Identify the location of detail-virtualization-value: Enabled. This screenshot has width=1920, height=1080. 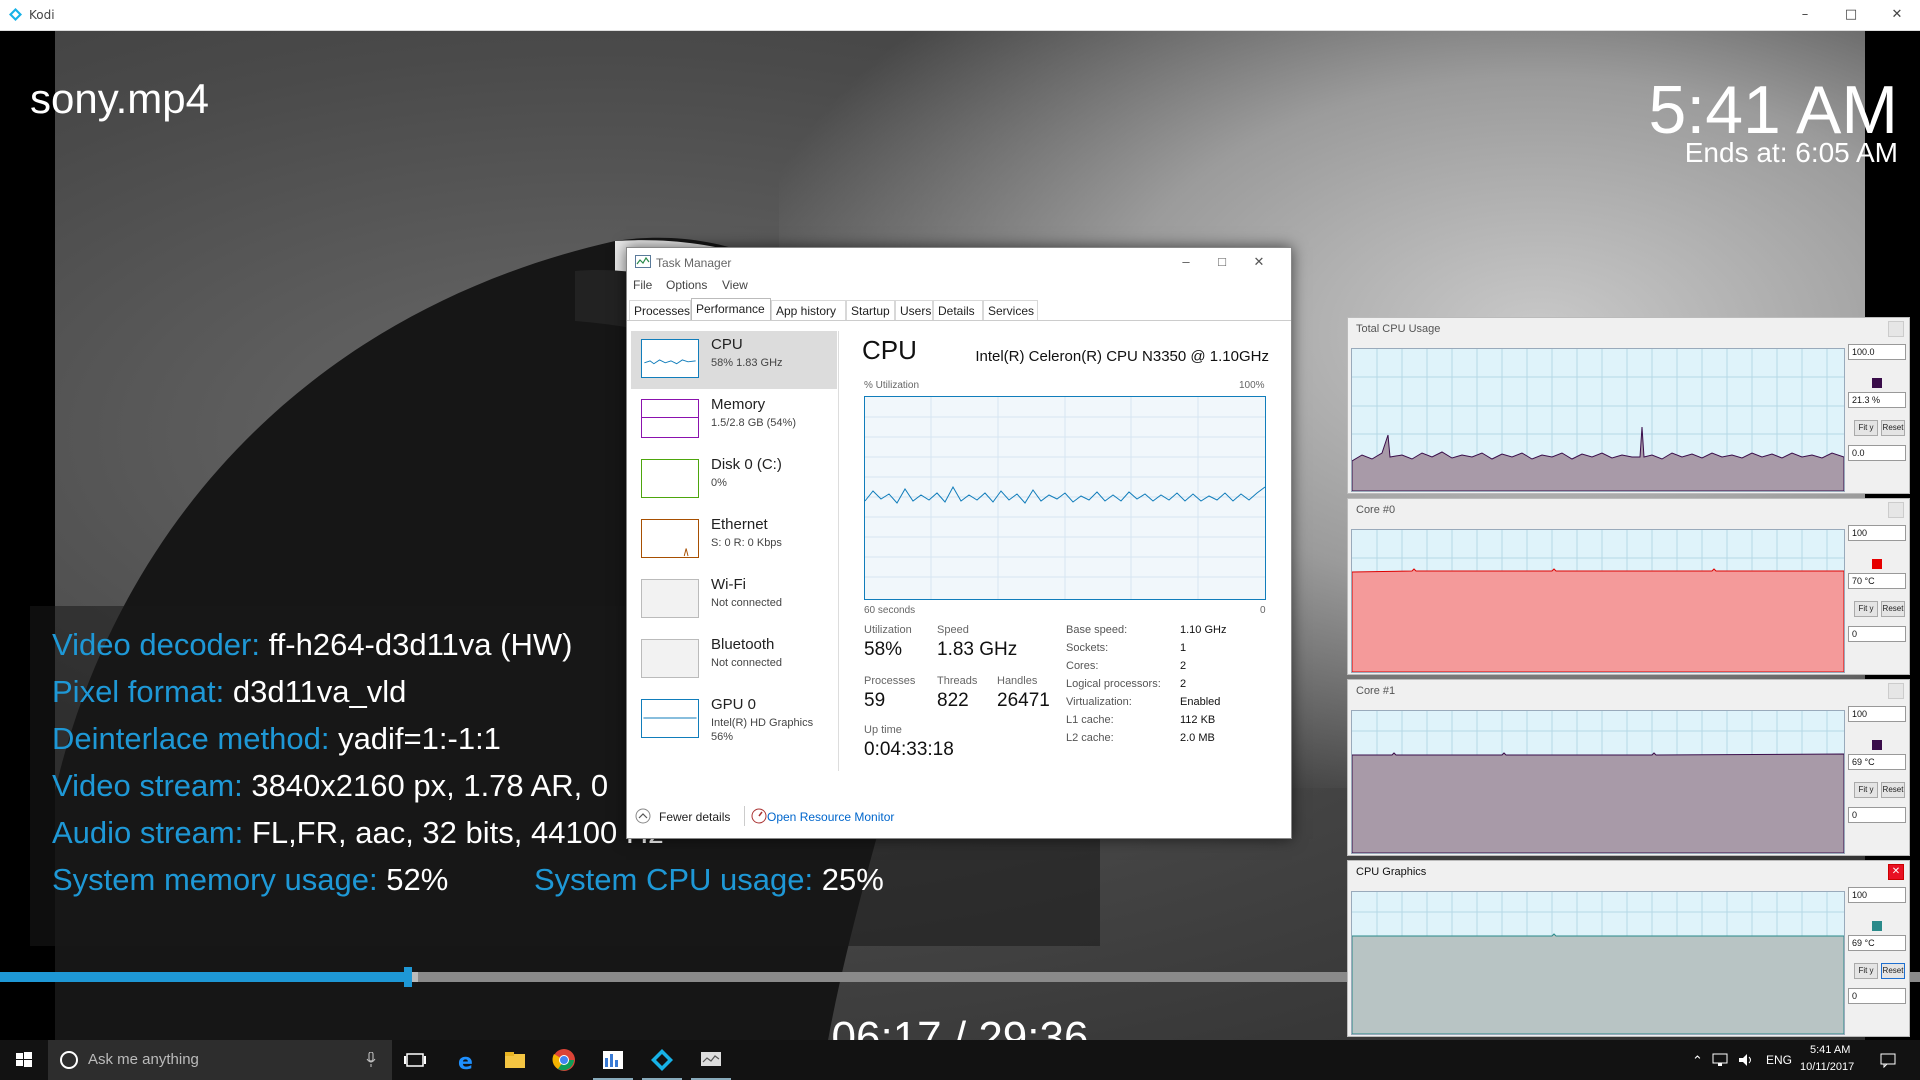
(1200, 702).